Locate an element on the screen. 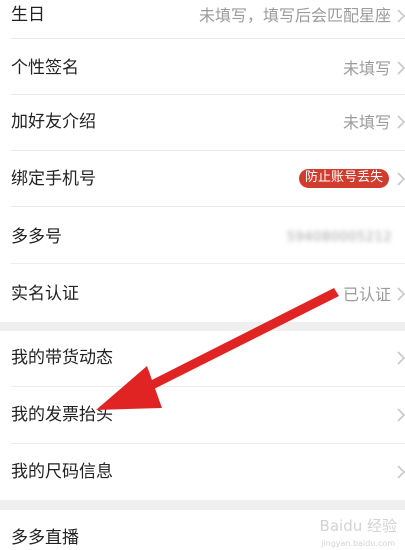 This screenshot has height=550, width=405. annotation-arrow-shaft is located at coordinates (237, 342).